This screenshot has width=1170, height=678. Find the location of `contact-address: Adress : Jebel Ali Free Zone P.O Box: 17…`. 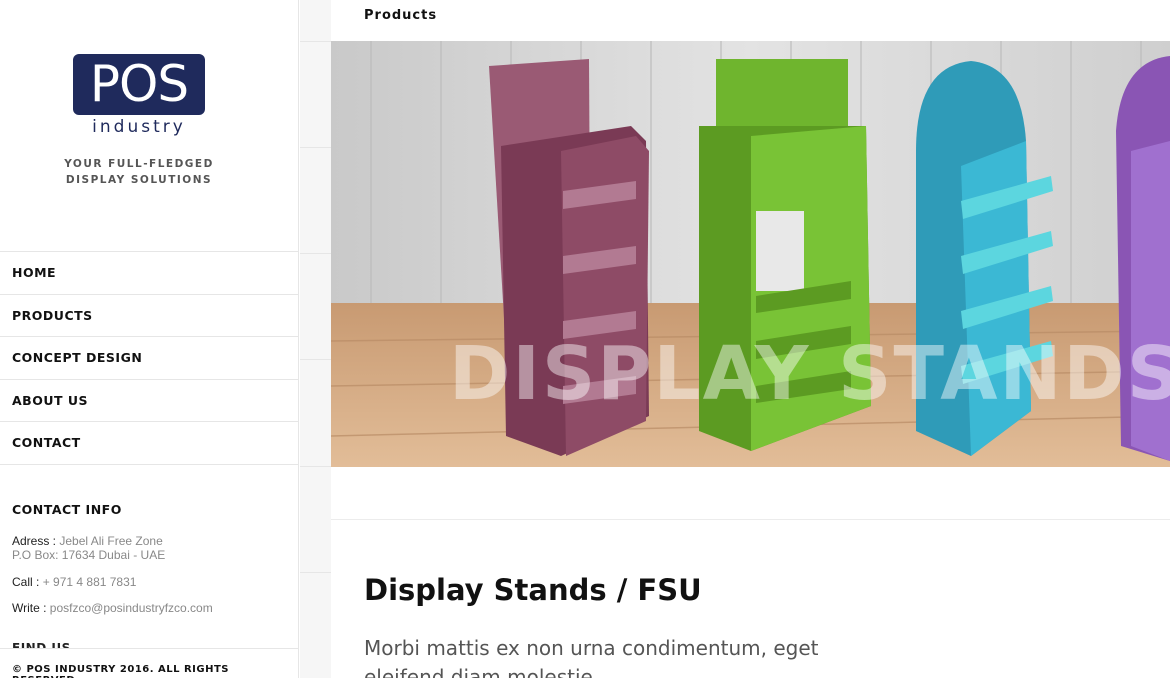

contact-address: Adress : Jebel Ali Free Zone P.O Box: 17… is located at coordinates (88, 548).